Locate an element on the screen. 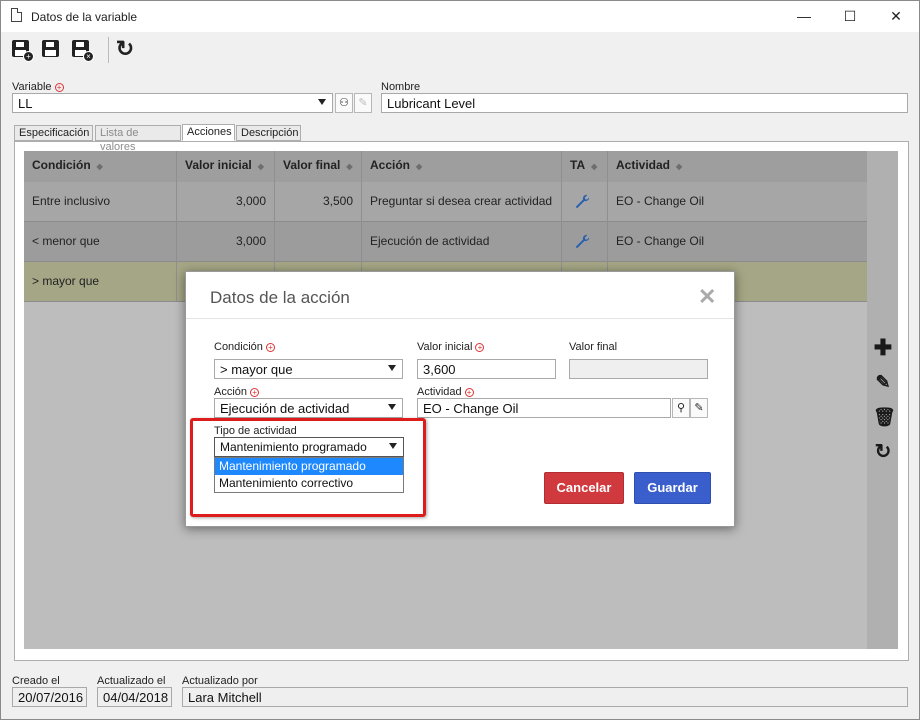  highlight-box is located at coordinates (308, 467).